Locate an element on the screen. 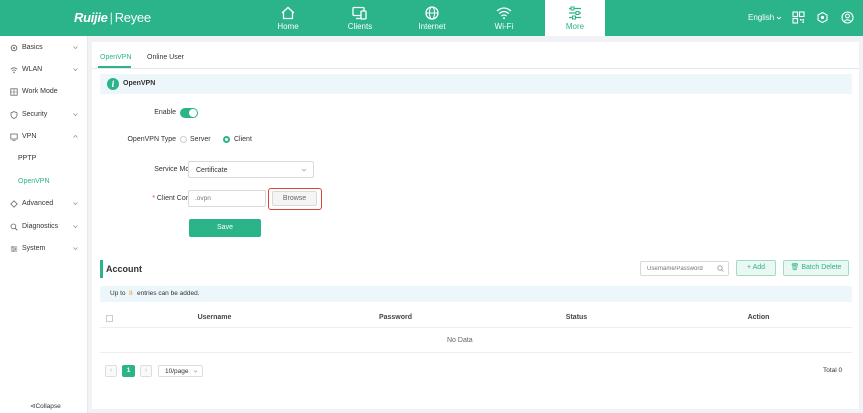 Image resolution: width=863 pixels, height=413 pixels. next-page-button: › is located at coordinates (146, 371).